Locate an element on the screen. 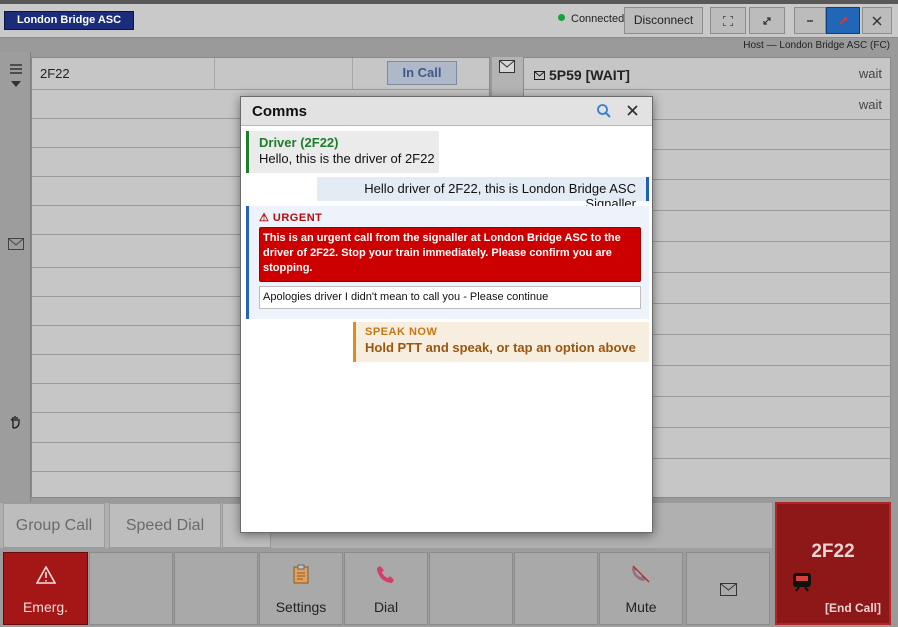 This screenshot has height=627, width=898. connection-status-label: Connected is located at coordinates (598, 19).